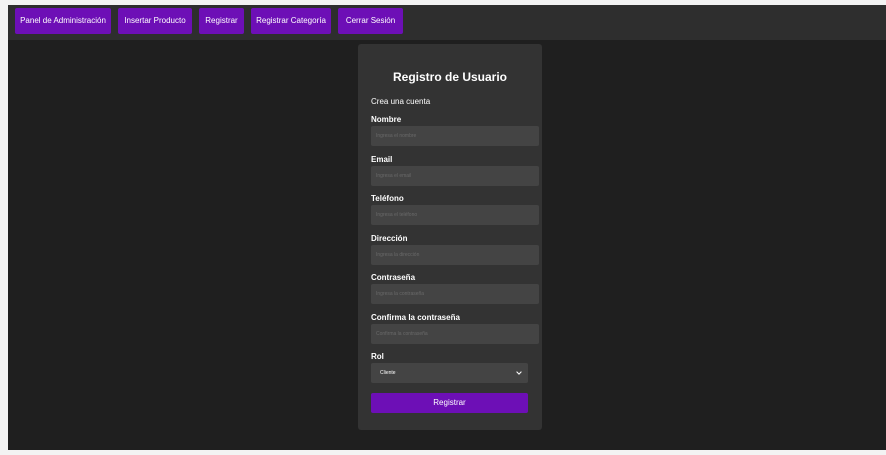 This screenshot has height=455, width=886. What do you see at coordinates (387, 198) in the screenshot?
I see `telefono-label: Teléfono` at bounding box center [387, 198].